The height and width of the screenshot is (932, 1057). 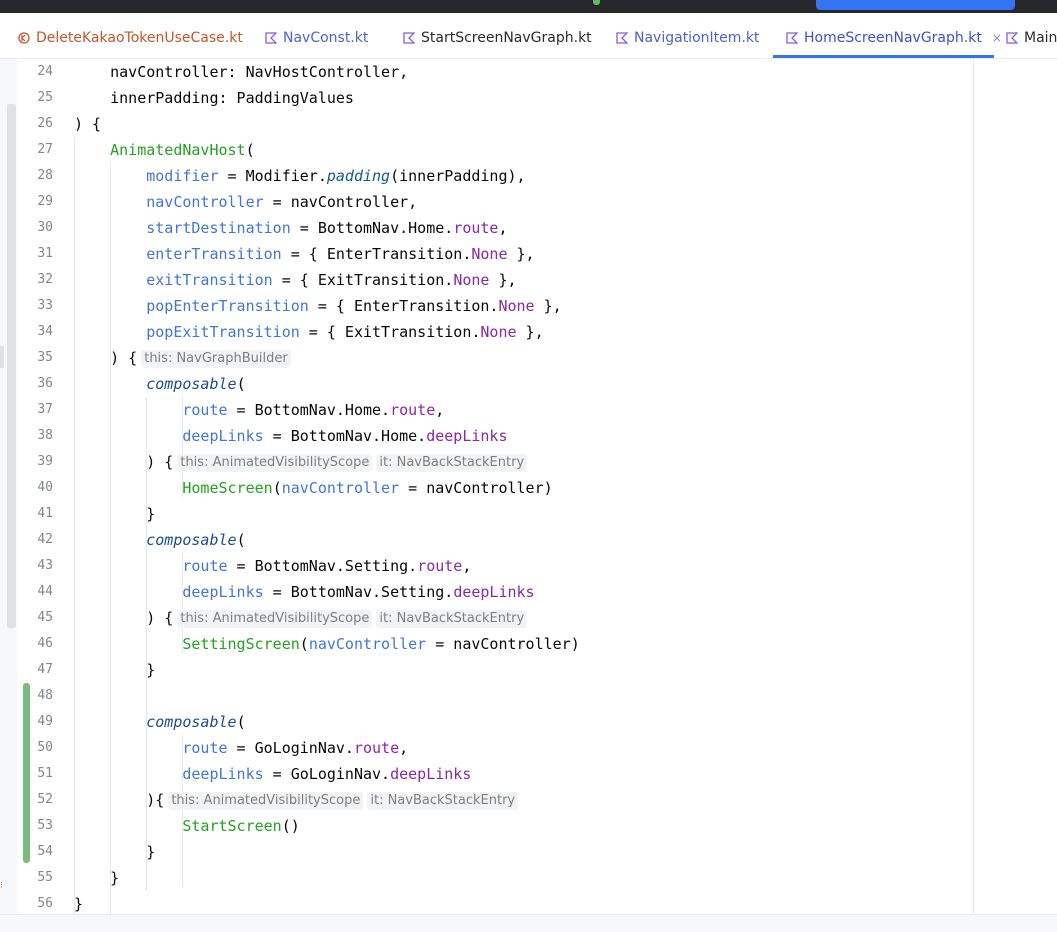 What do you see at coordinates (214, 98) in the screenshot?
I see `code-line-25: innerPadding: PaddingValues` at bounding box center [214, 98].